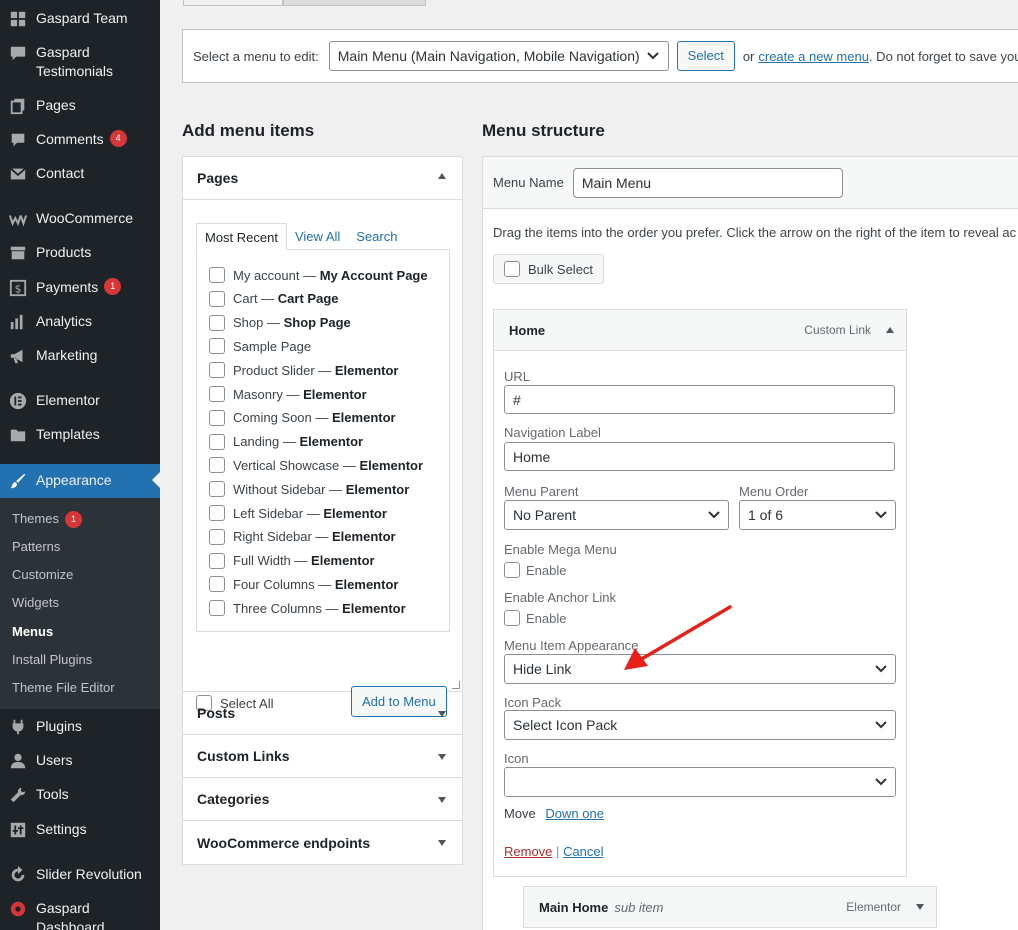  What do you see at coordinates (377, 489) in the screenshot?
I see `page-state-tag: Elementor` at bounding box center [377, 489].